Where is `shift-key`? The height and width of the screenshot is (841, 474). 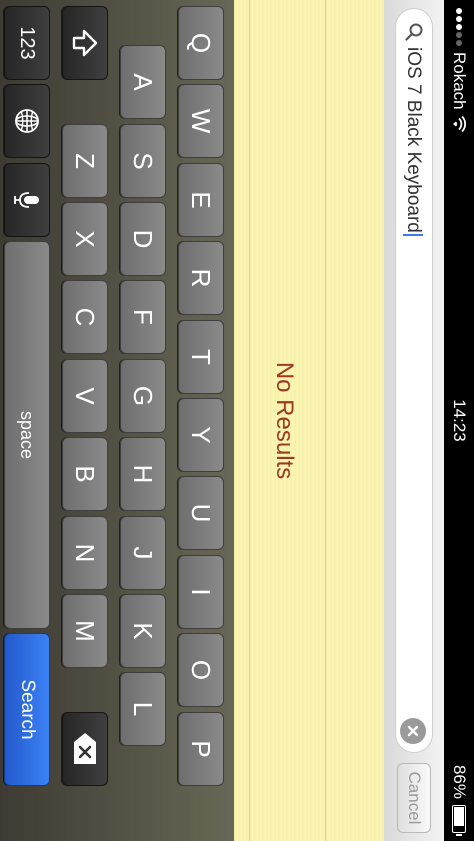
shift-key is located at coordinates (85, 43).